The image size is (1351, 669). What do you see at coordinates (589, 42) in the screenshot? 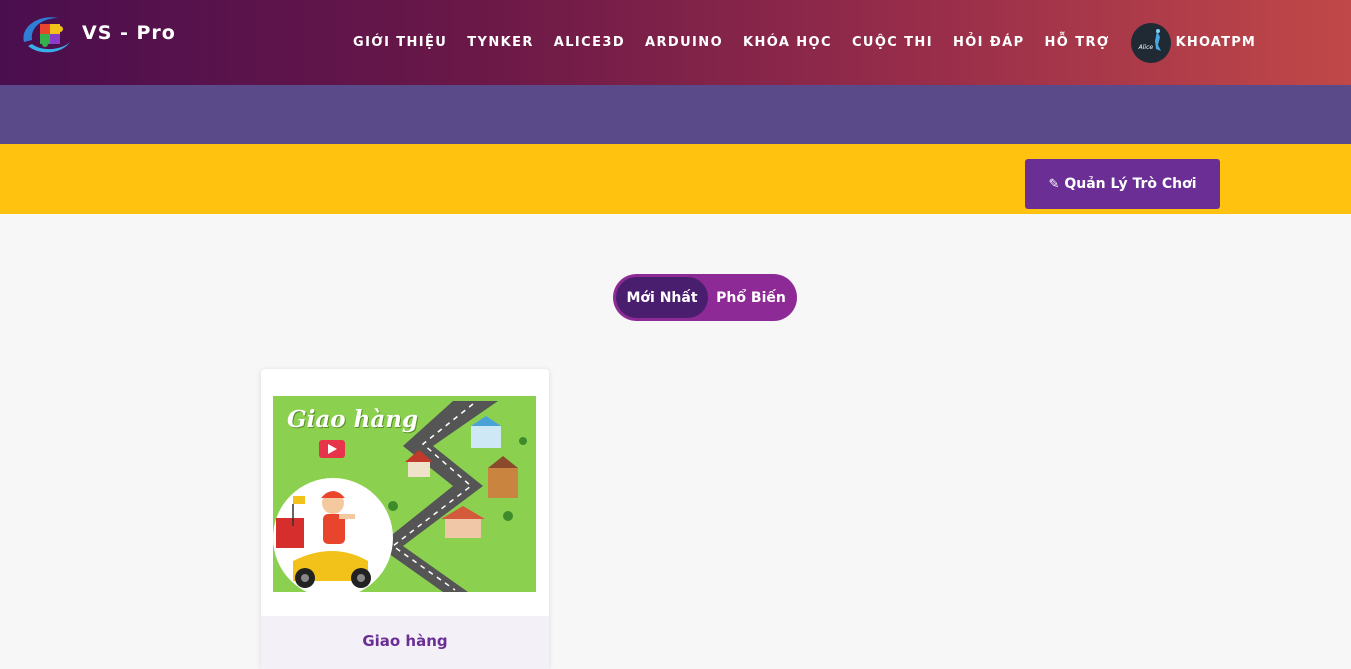
I see `nav-item-alice3d: ALICE3D` at bounding box center [589, 42].